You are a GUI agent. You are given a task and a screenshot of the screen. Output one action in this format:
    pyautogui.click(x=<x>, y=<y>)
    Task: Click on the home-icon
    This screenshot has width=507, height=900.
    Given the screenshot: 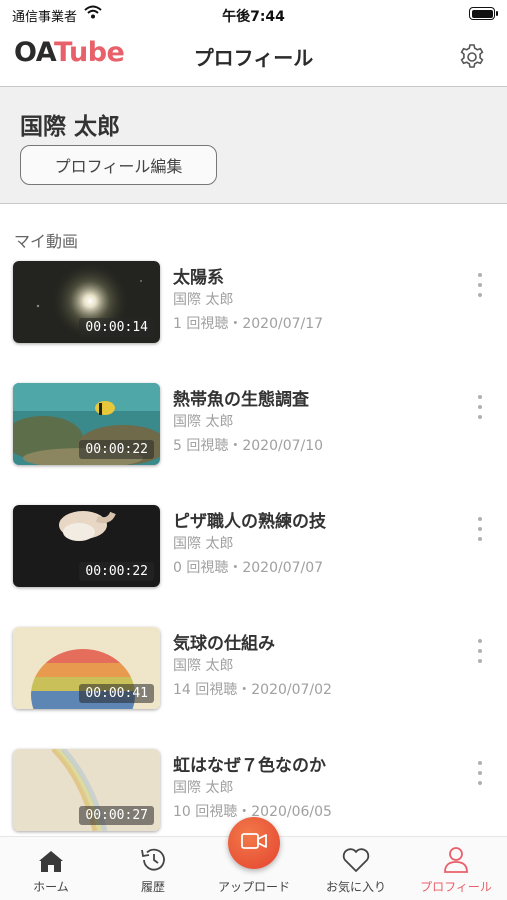 What is the action you would take?
    pyautogui.click(x=51, y=860)
    